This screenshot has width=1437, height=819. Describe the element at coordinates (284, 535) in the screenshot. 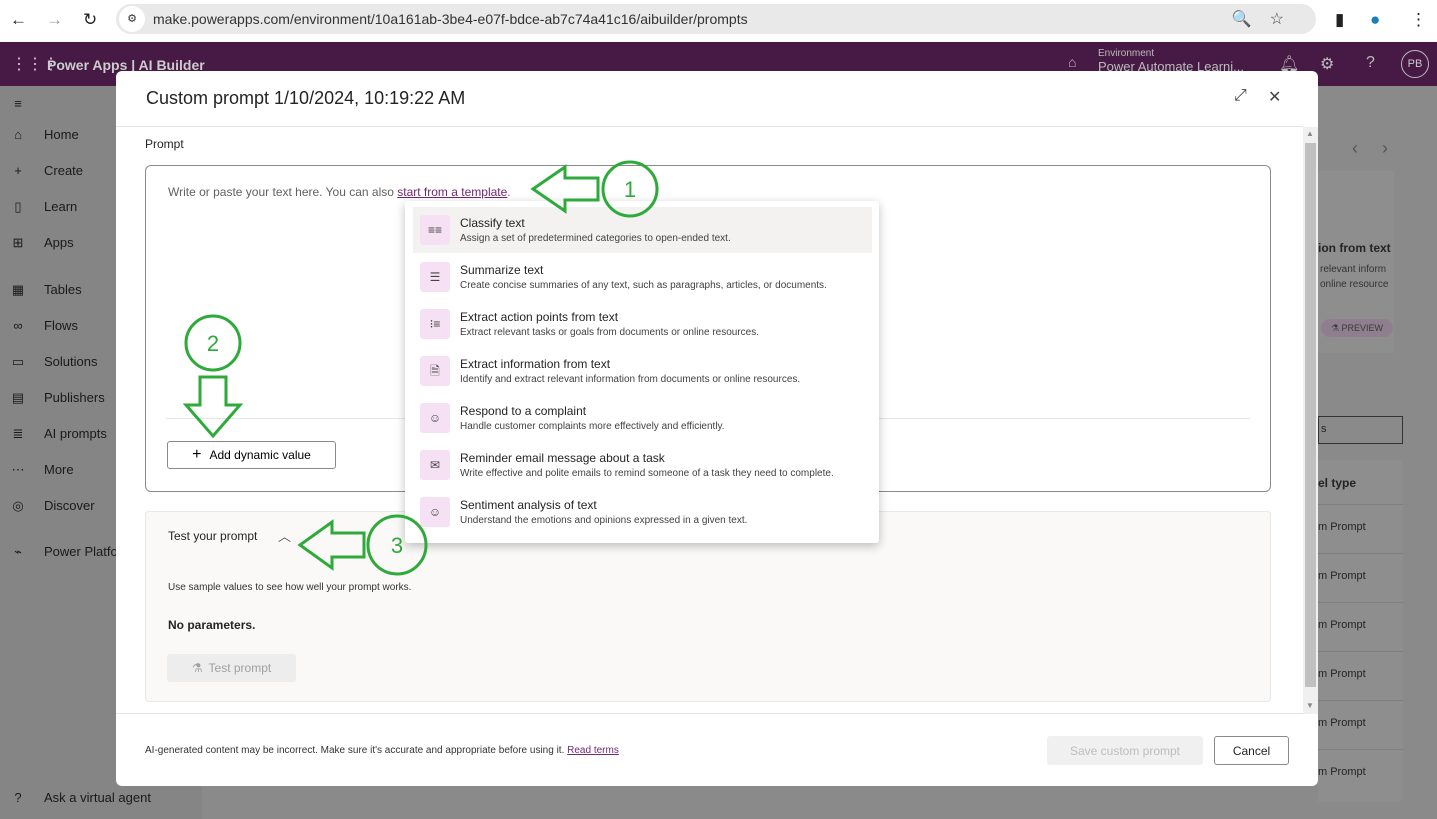

I see `chevron-up-icon: ︿` at that location.